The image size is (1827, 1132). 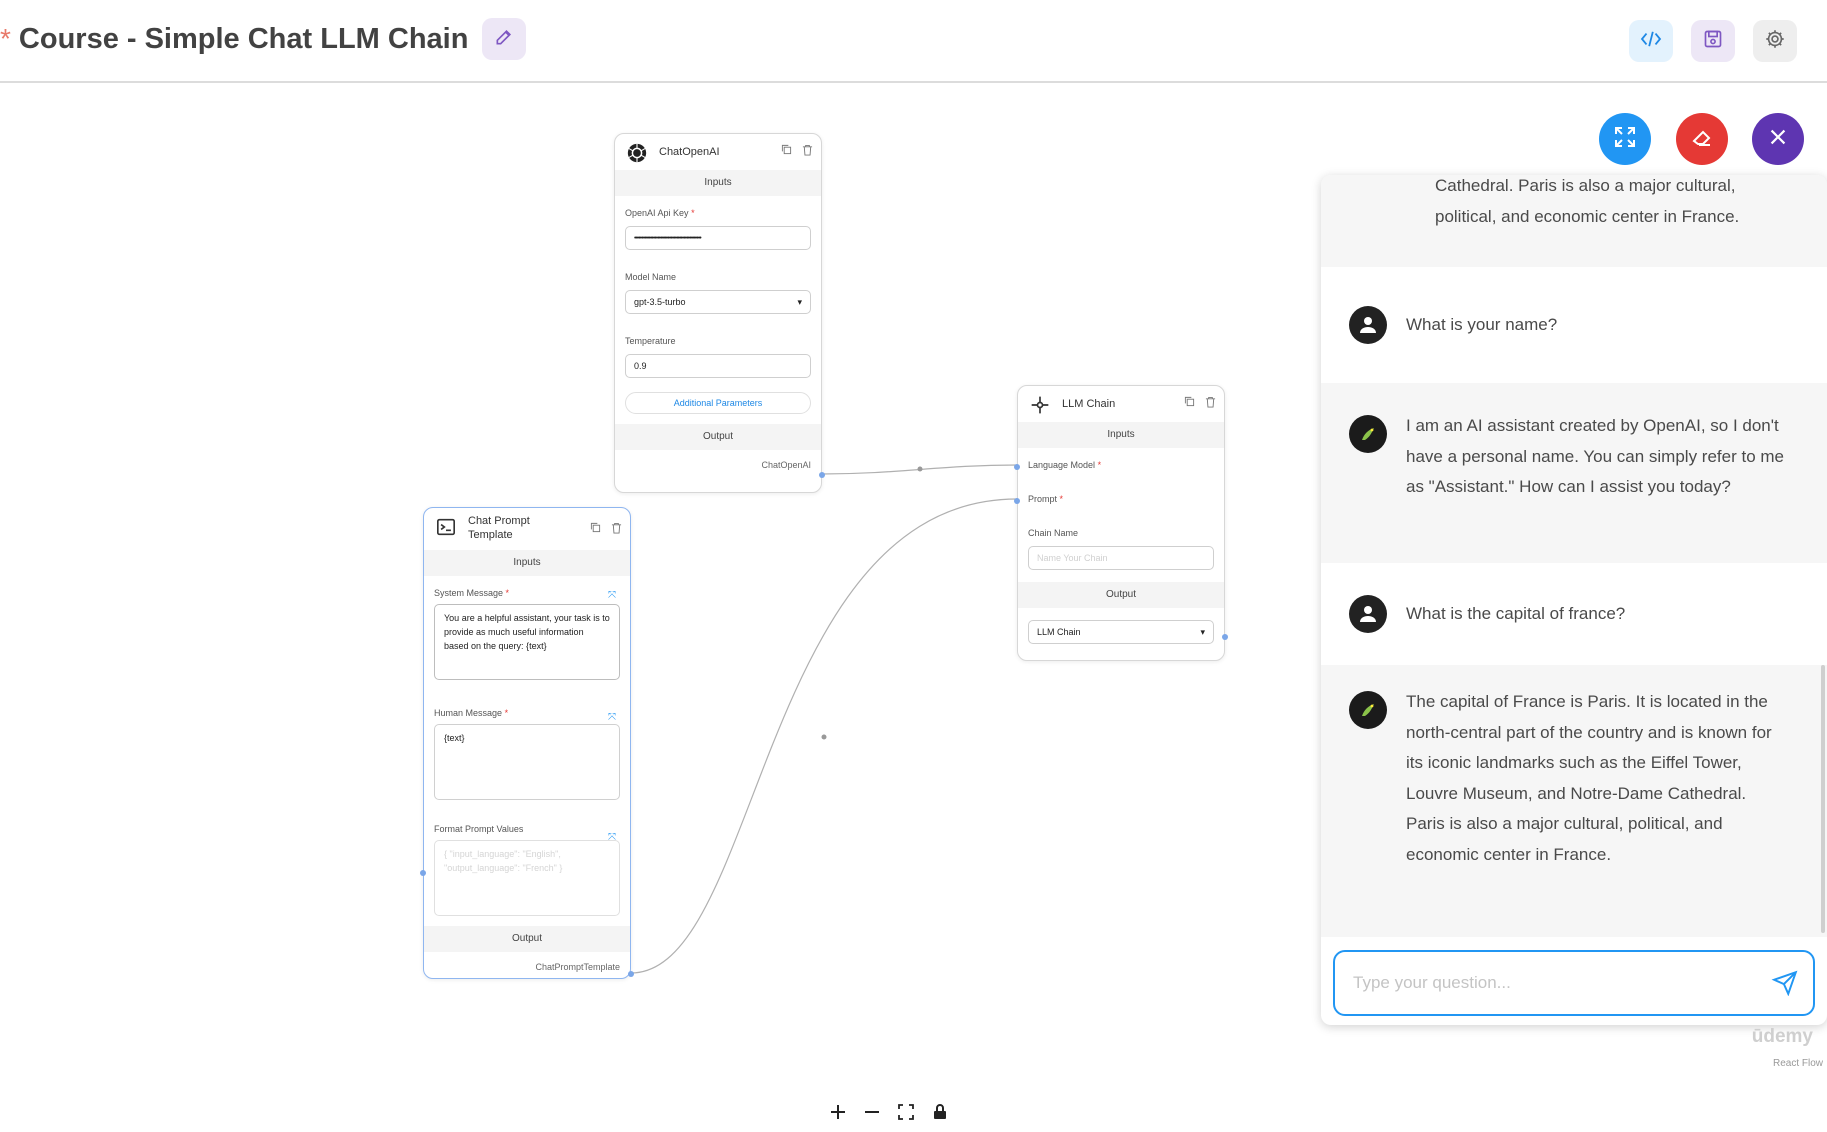 What do you see at coordinates (650, 341) in the screenshot?
I see `temperature-label: Temperature` at bounding box center [650, 341].